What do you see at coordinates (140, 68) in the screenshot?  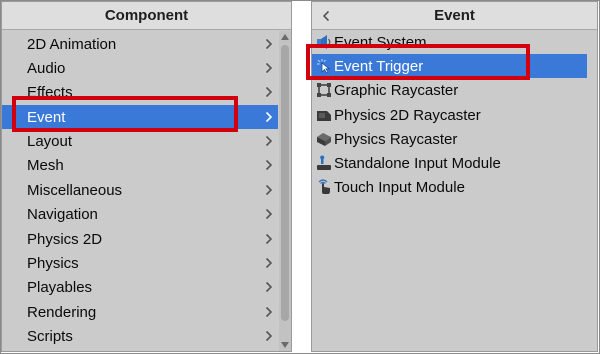 I see `menu-item-audio: Audio` at bounding box center [140, 68].